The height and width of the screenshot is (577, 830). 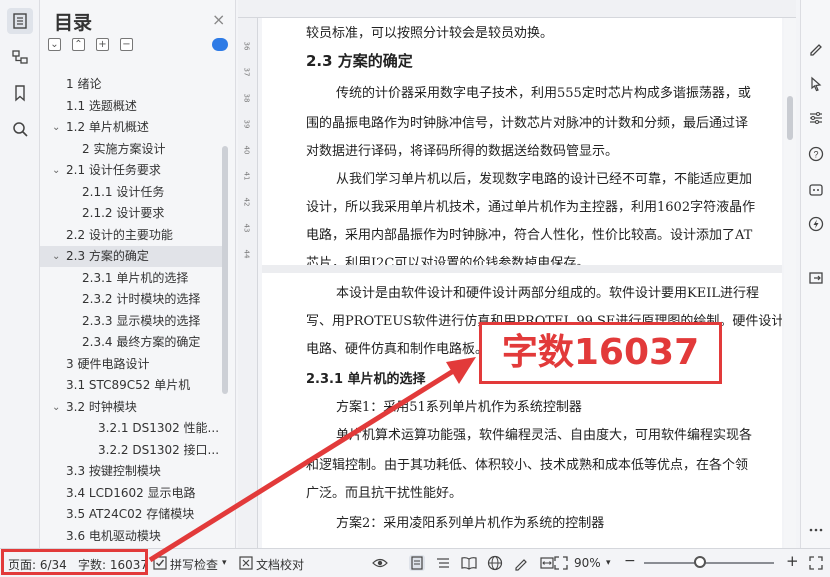 I want to click on help-icon: ?, so click(x=816, y=154).